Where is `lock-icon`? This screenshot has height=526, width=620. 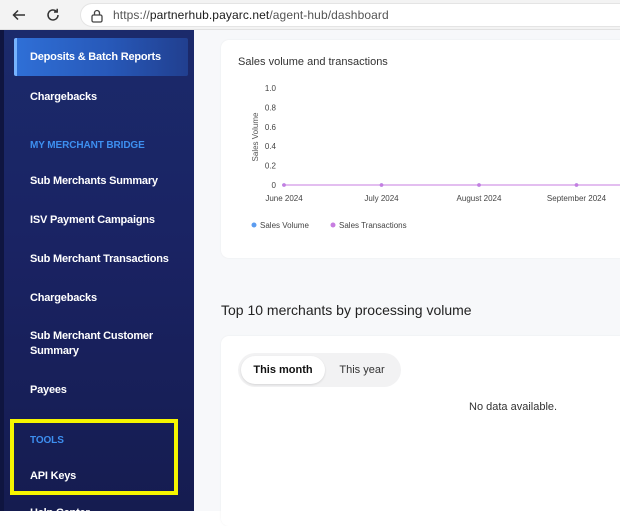 lock-icon is located at coordinates (97, 16).